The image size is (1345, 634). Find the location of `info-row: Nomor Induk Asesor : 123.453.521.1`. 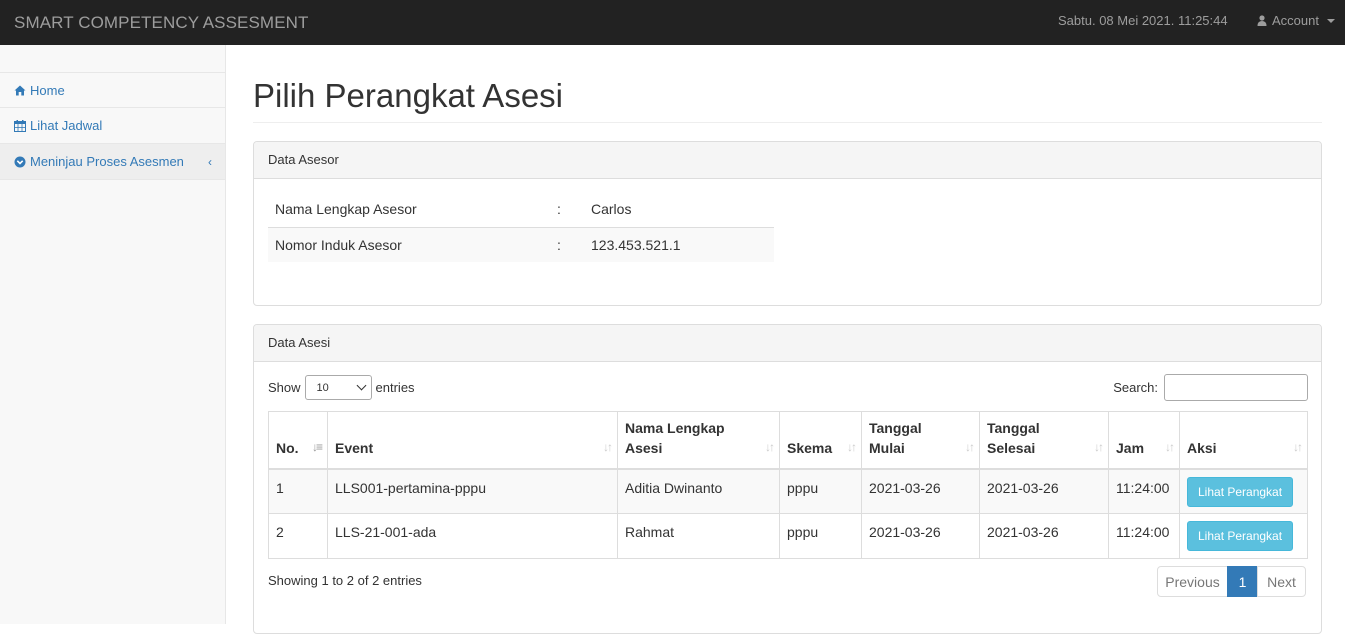

info-row: Nomor Induk Asesor : 123.453.521.1 is located at coordinates (521, 244).